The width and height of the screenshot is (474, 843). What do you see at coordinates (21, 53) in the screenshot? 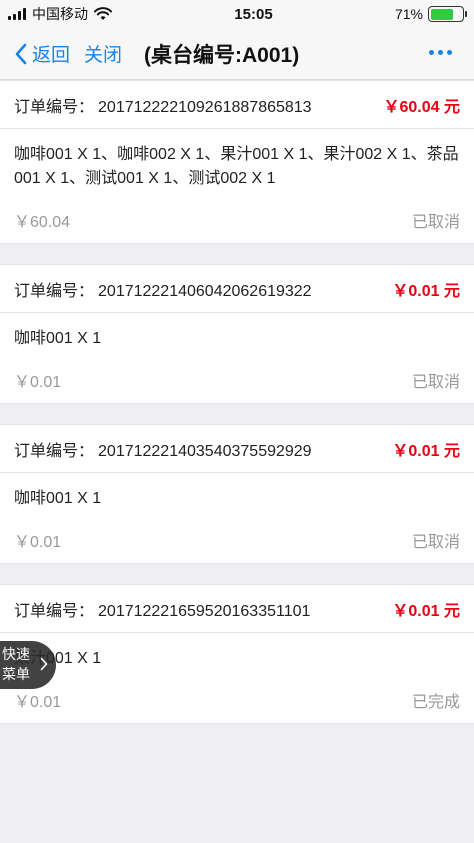
I see `chevron-left-icon` at bounding box center [21, 53].